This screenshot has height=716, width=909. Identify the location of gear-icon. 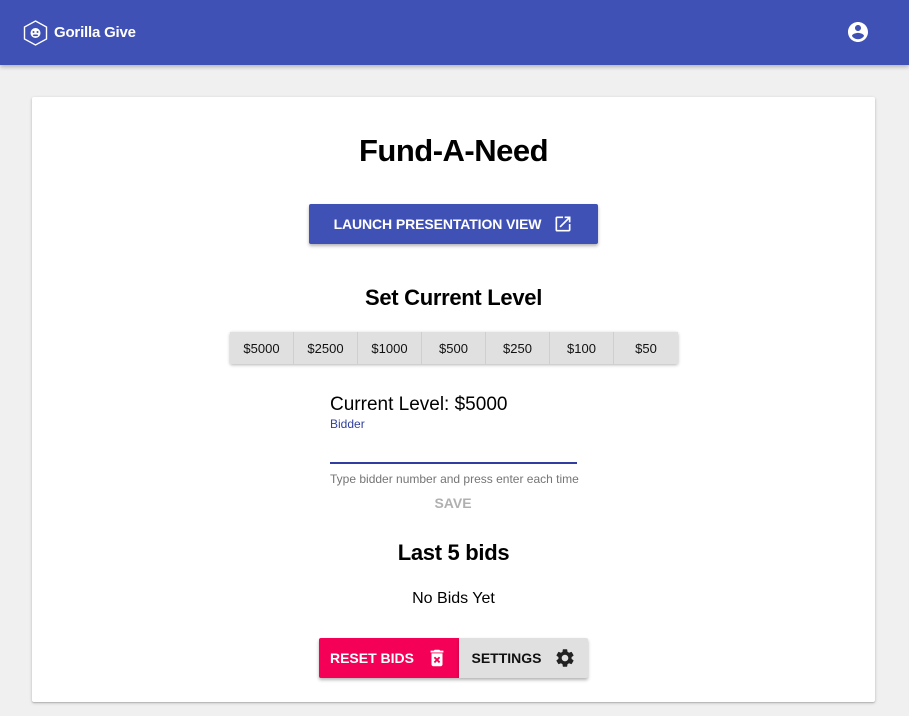
(564, 658).